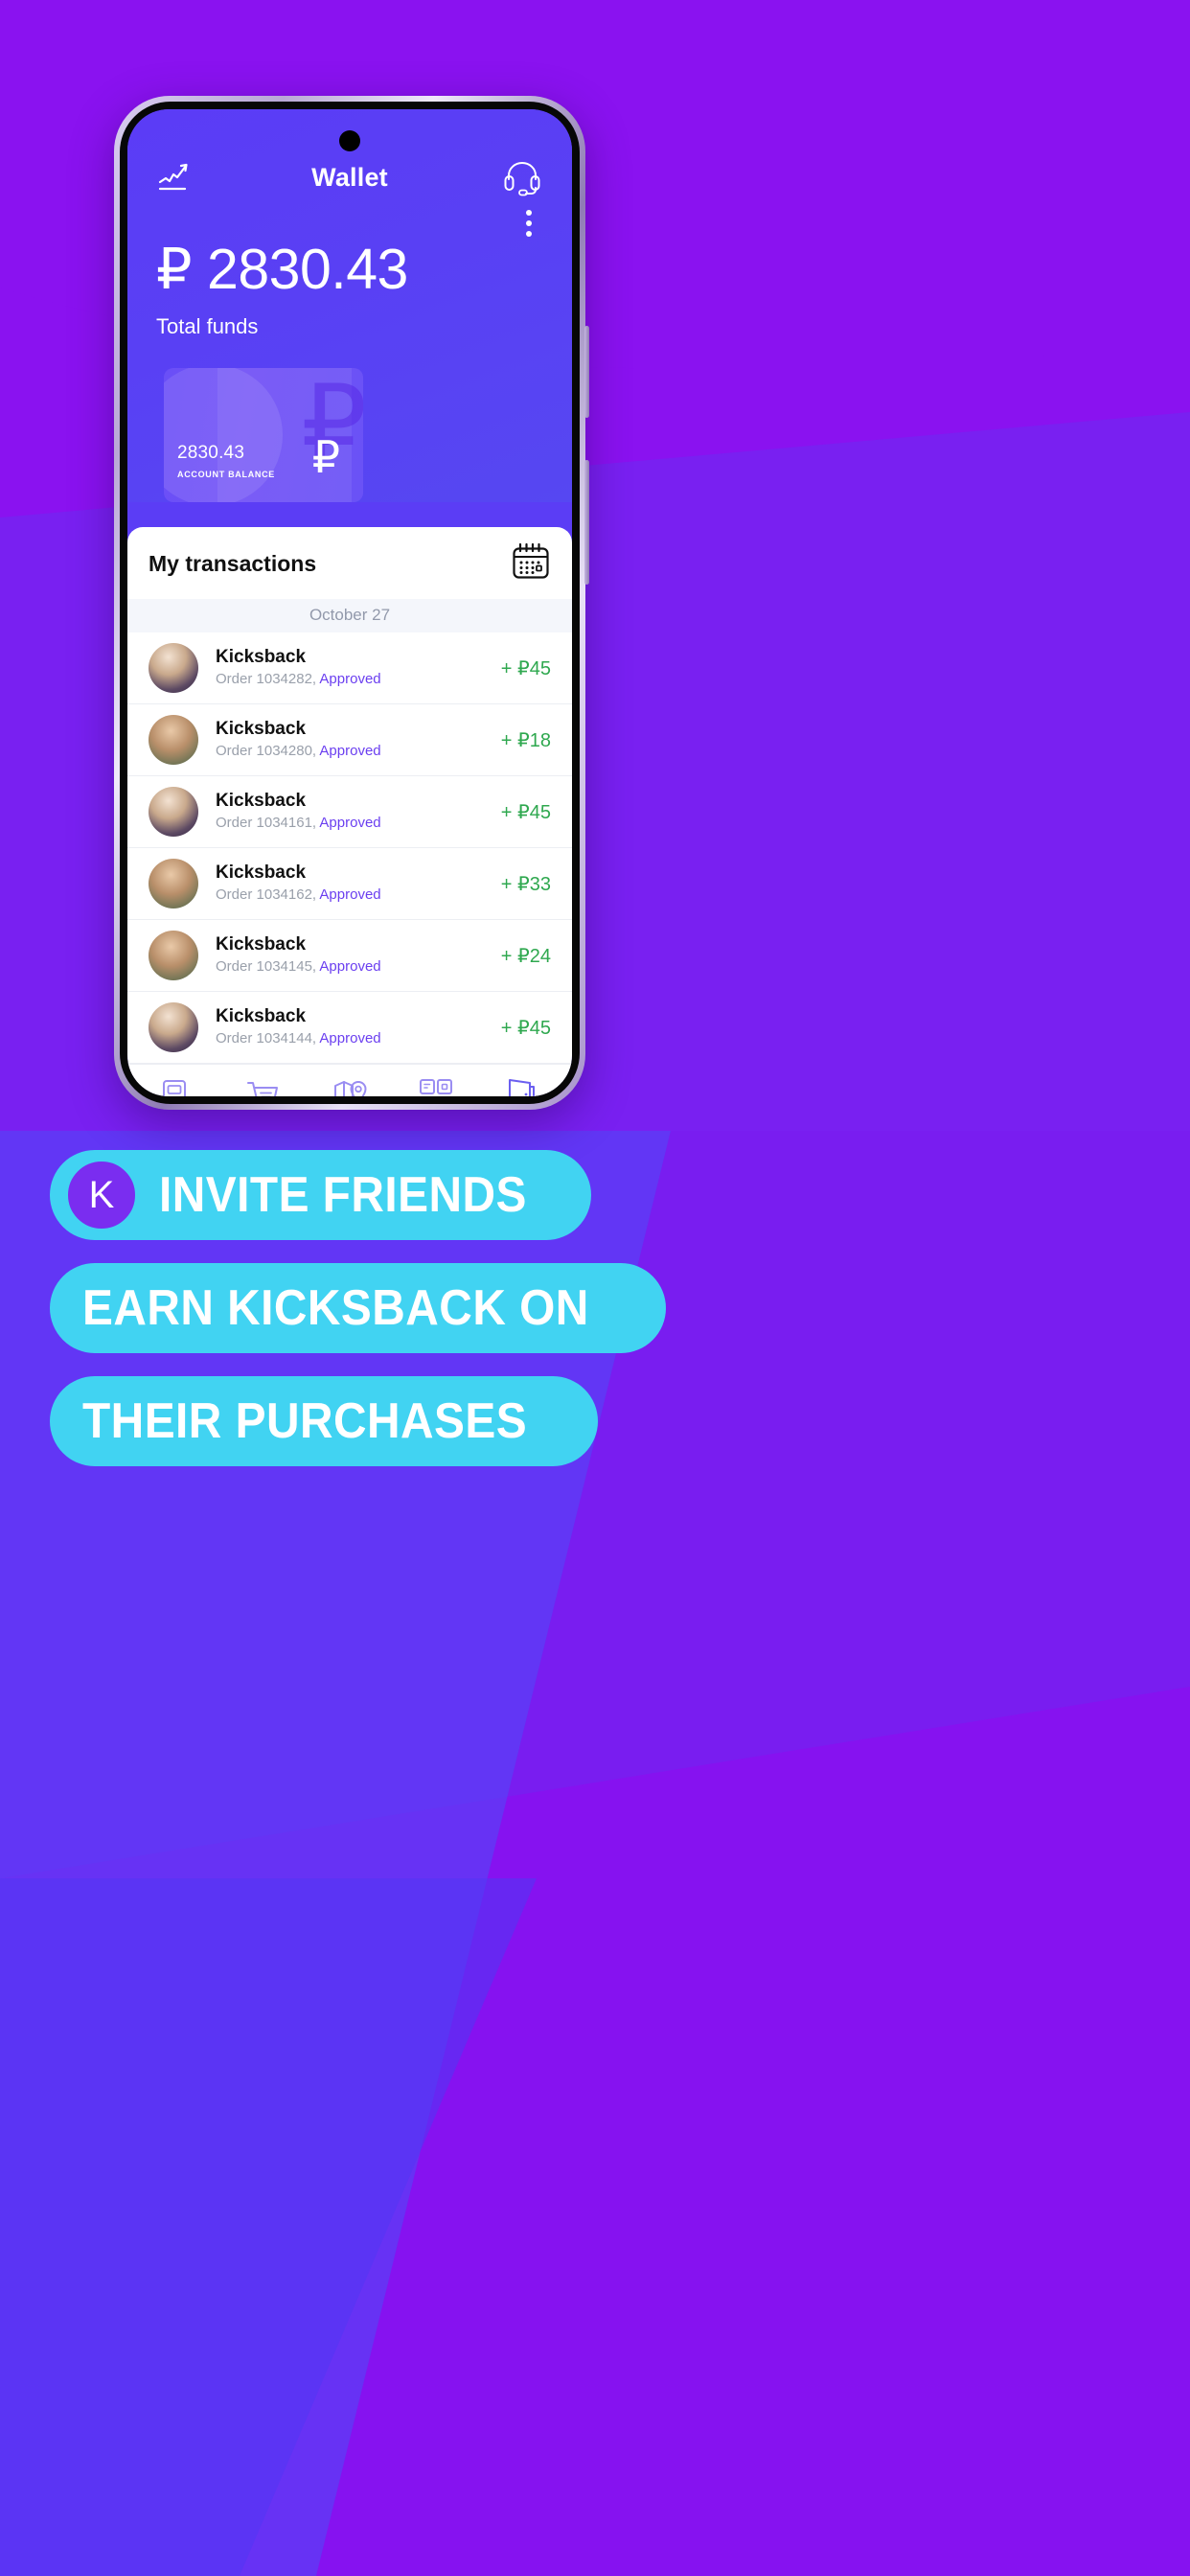 The image size is (1190, 2576). Describe the element at coordinates (211, 453) in the screenshot. I see `card-amount: 2830.43` at that location.